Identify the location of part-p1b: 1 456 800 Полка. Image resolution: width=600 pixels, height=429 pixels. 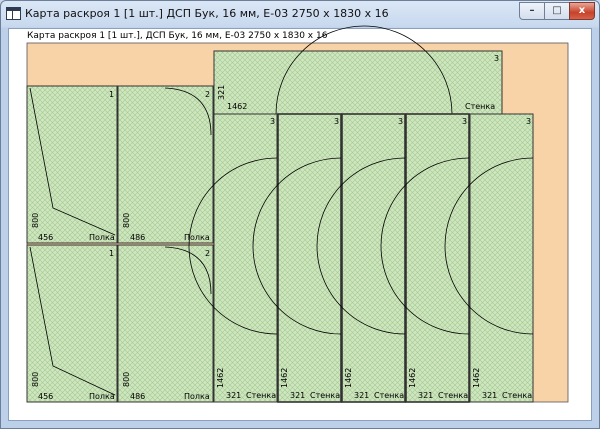
(72, 323).